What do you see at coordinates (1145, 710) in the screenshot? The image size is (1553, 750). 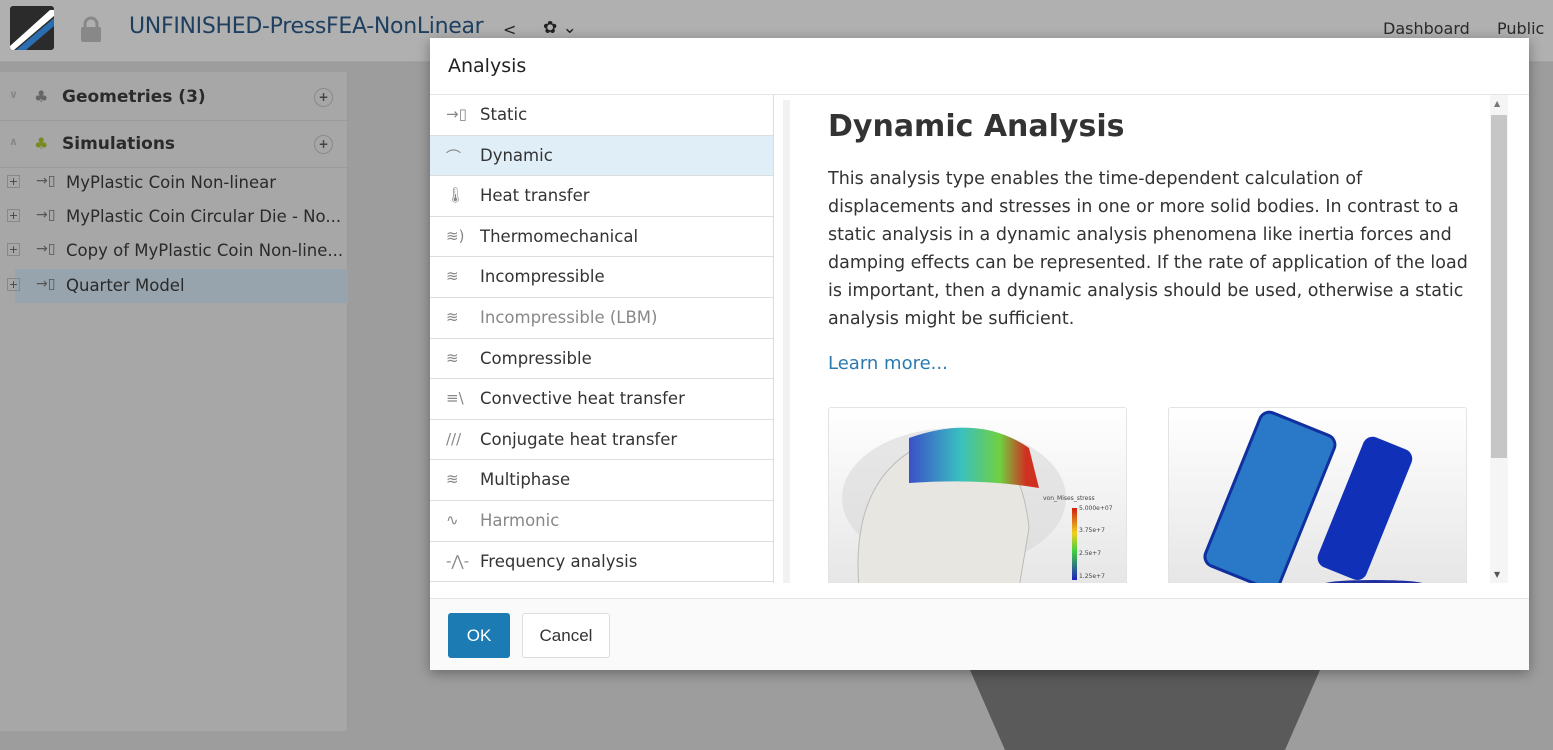 I see `model-viewport-shape` at bounding box center [1145, 710].